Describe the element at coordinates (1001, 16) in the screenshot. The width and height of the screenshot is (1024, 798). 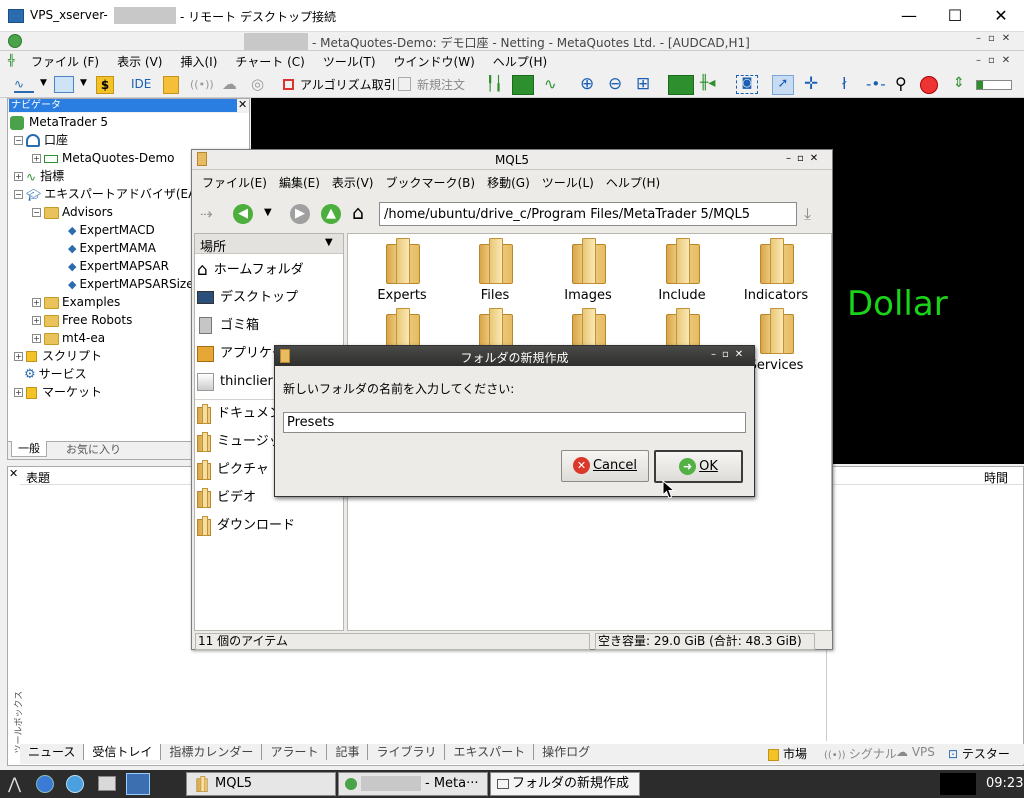
I see `rdp-close-button: ✕` at that location.